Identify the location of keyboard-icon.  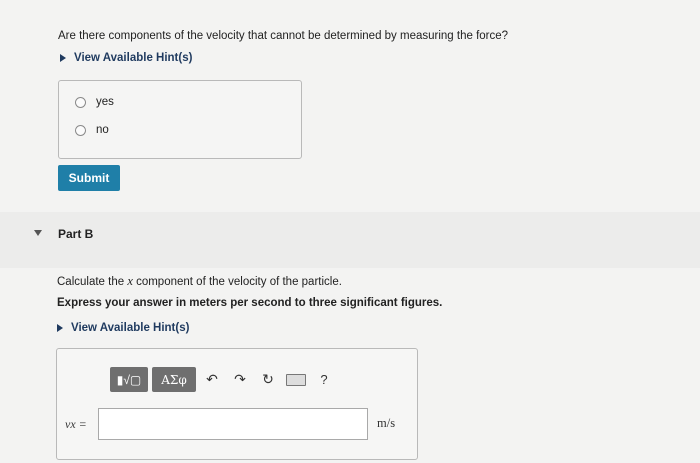
(296, 379).